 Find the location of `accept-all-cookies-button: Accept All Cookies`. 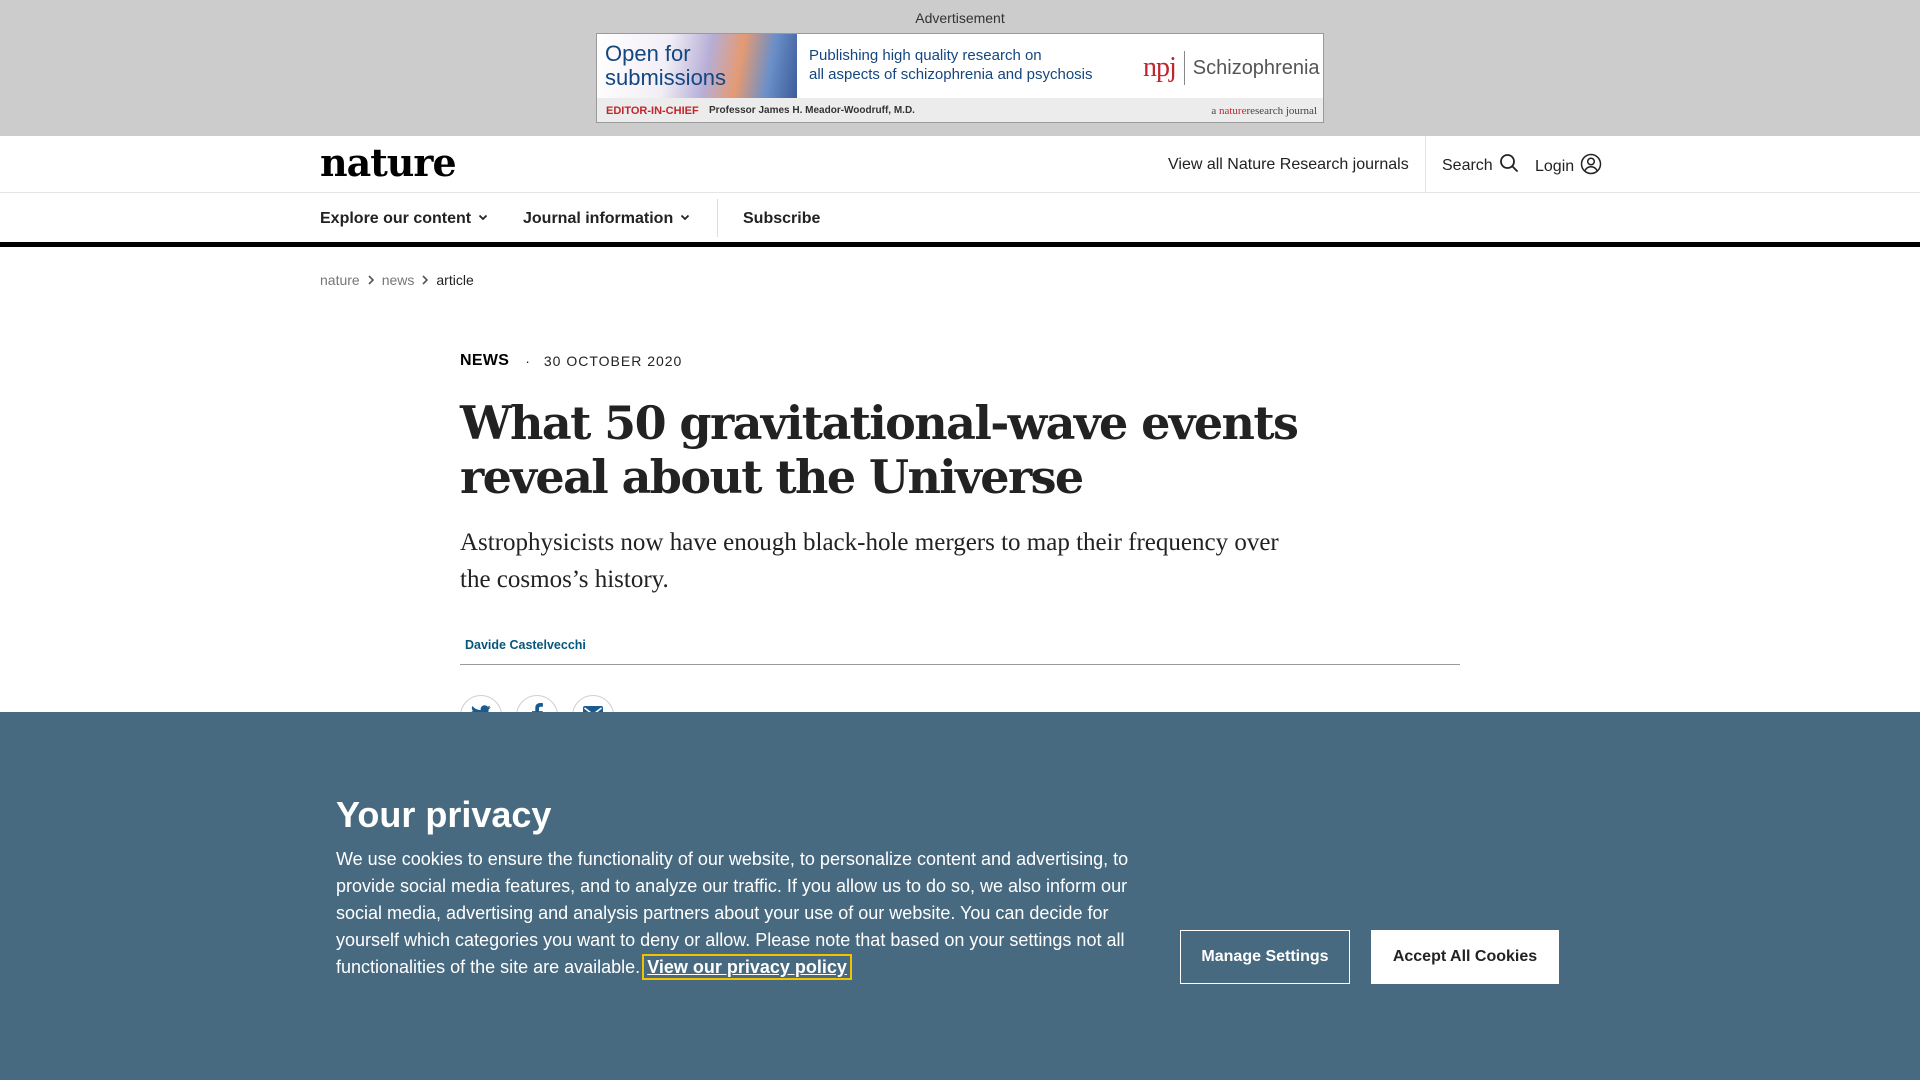

accept-all-cookies-button: Accept All Cookies is located at coordinates (1465, 957).